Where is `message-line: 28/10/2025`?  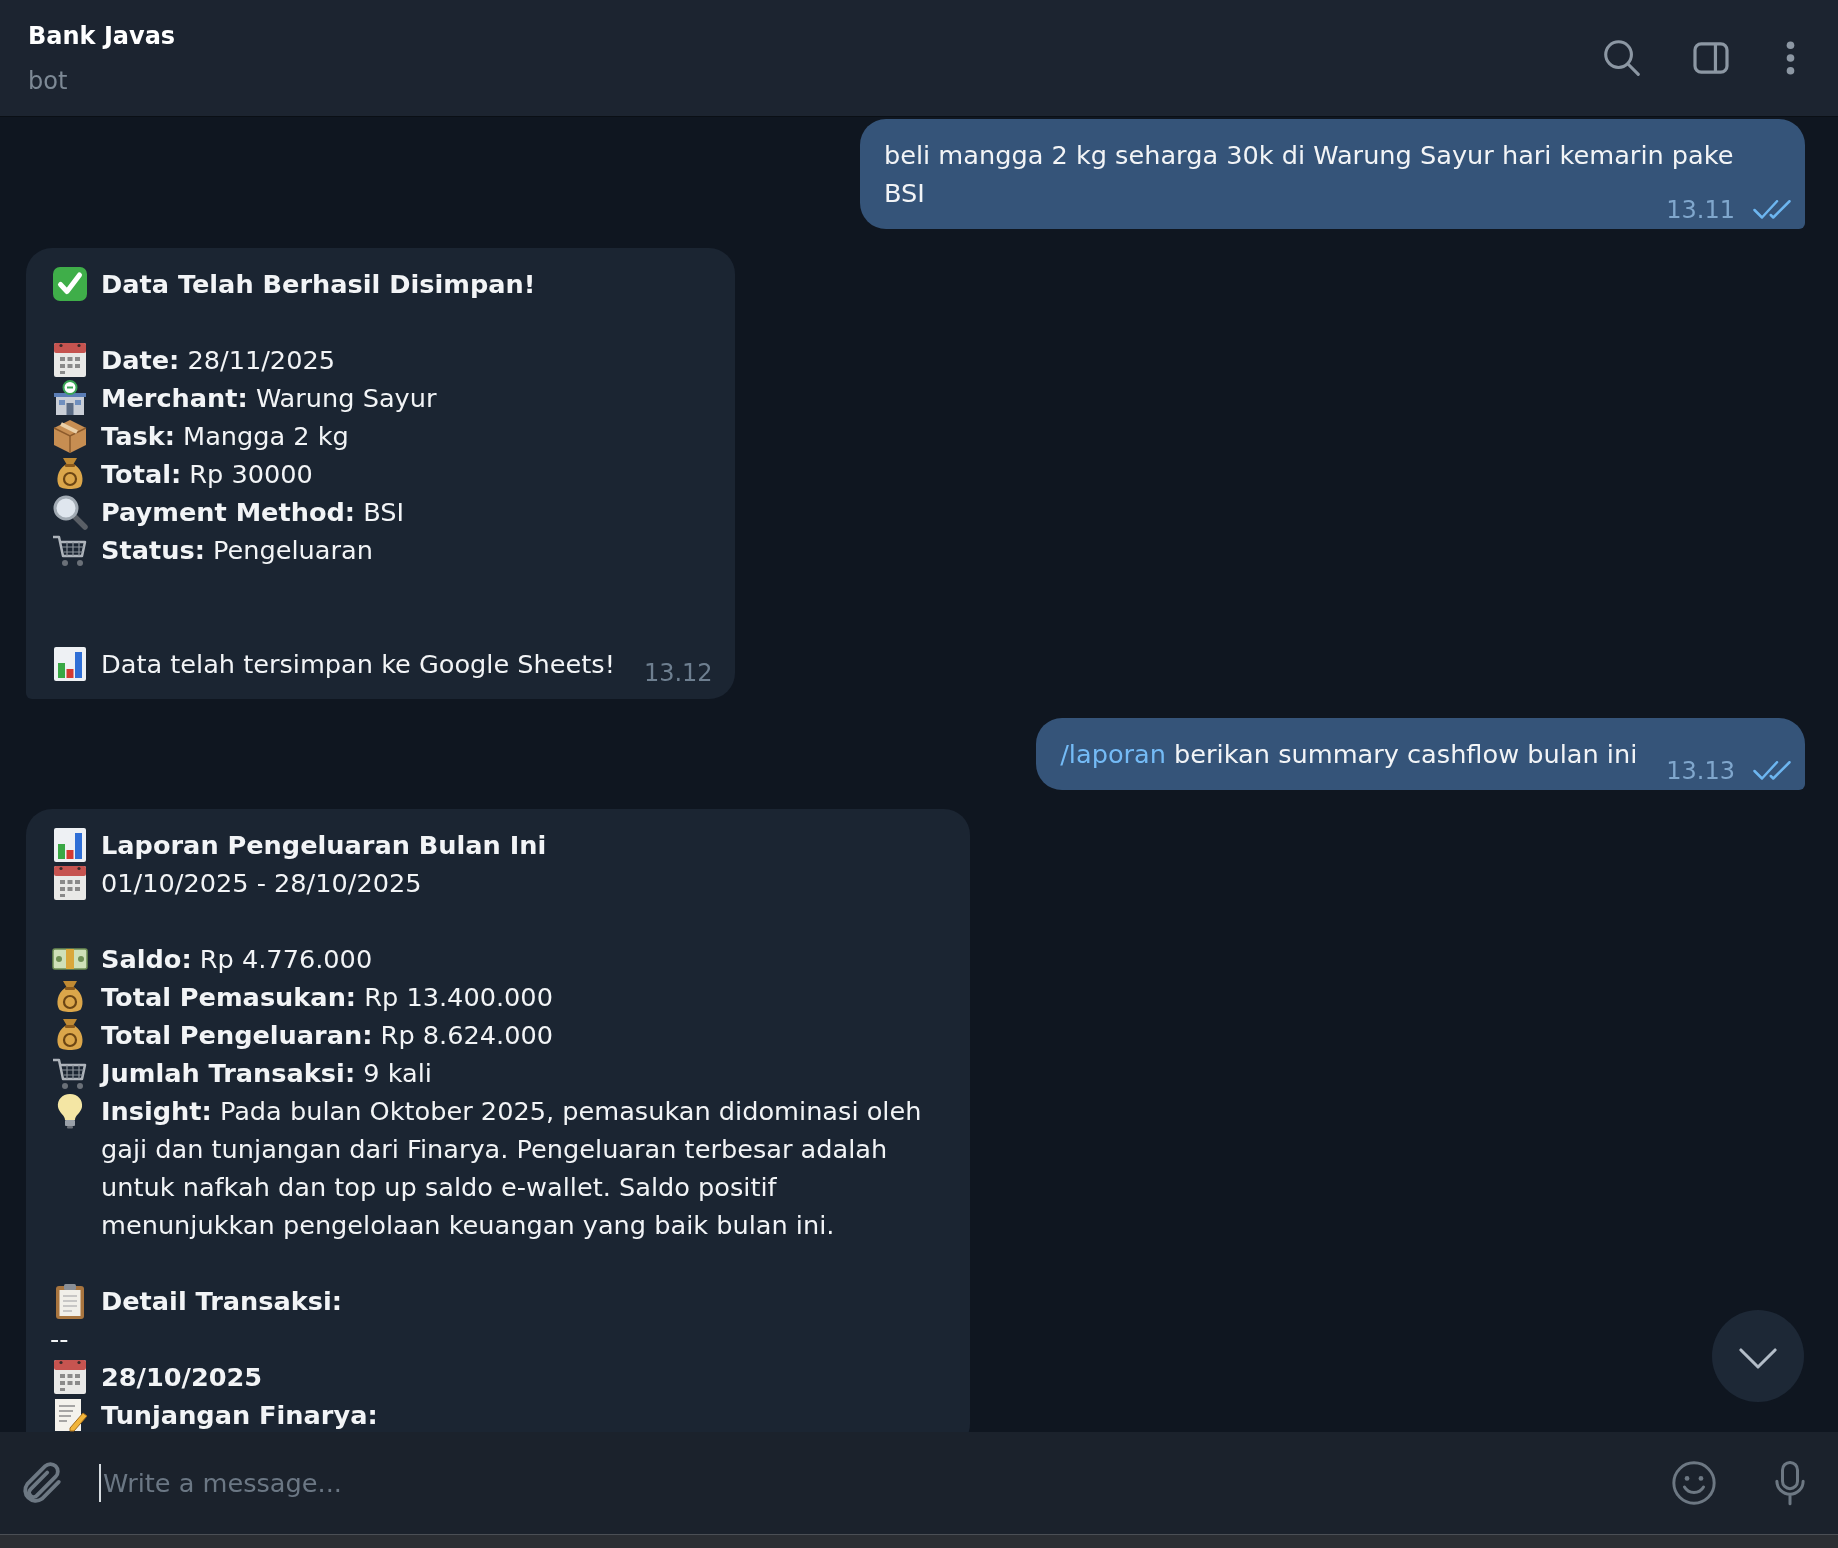 message-line: 28/10/2025 is located at coordinates (182, 1377).